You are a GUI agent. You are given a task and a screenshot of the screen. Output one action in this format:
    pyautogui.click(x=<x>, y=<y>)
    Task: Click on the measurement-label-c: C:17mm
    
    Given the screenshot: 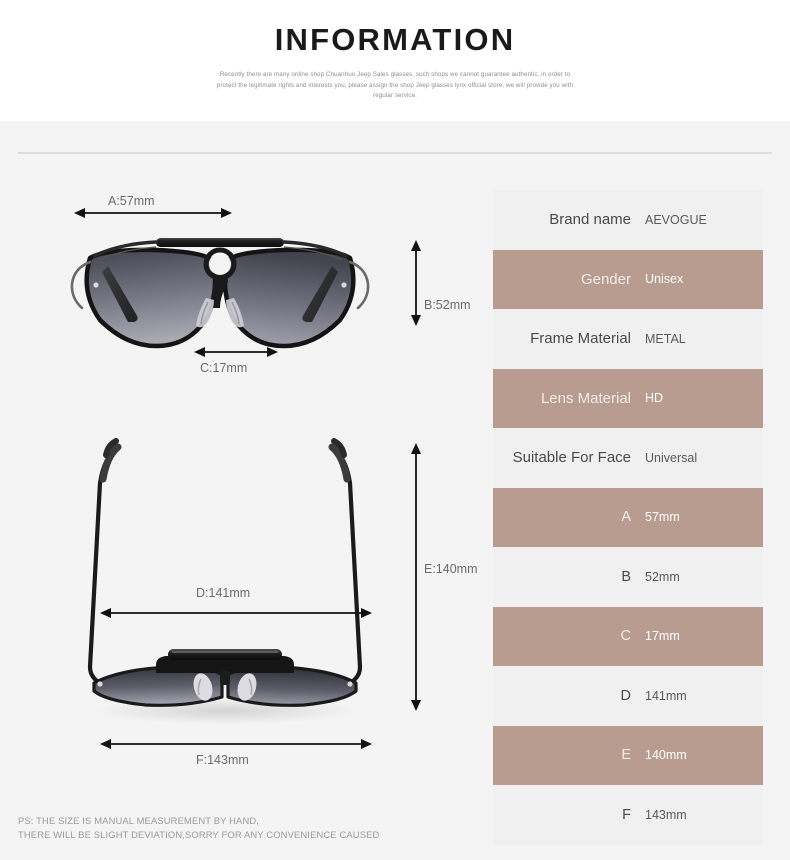 What is the action you would take?
    pyautogui.click(x=224, y=368)
    